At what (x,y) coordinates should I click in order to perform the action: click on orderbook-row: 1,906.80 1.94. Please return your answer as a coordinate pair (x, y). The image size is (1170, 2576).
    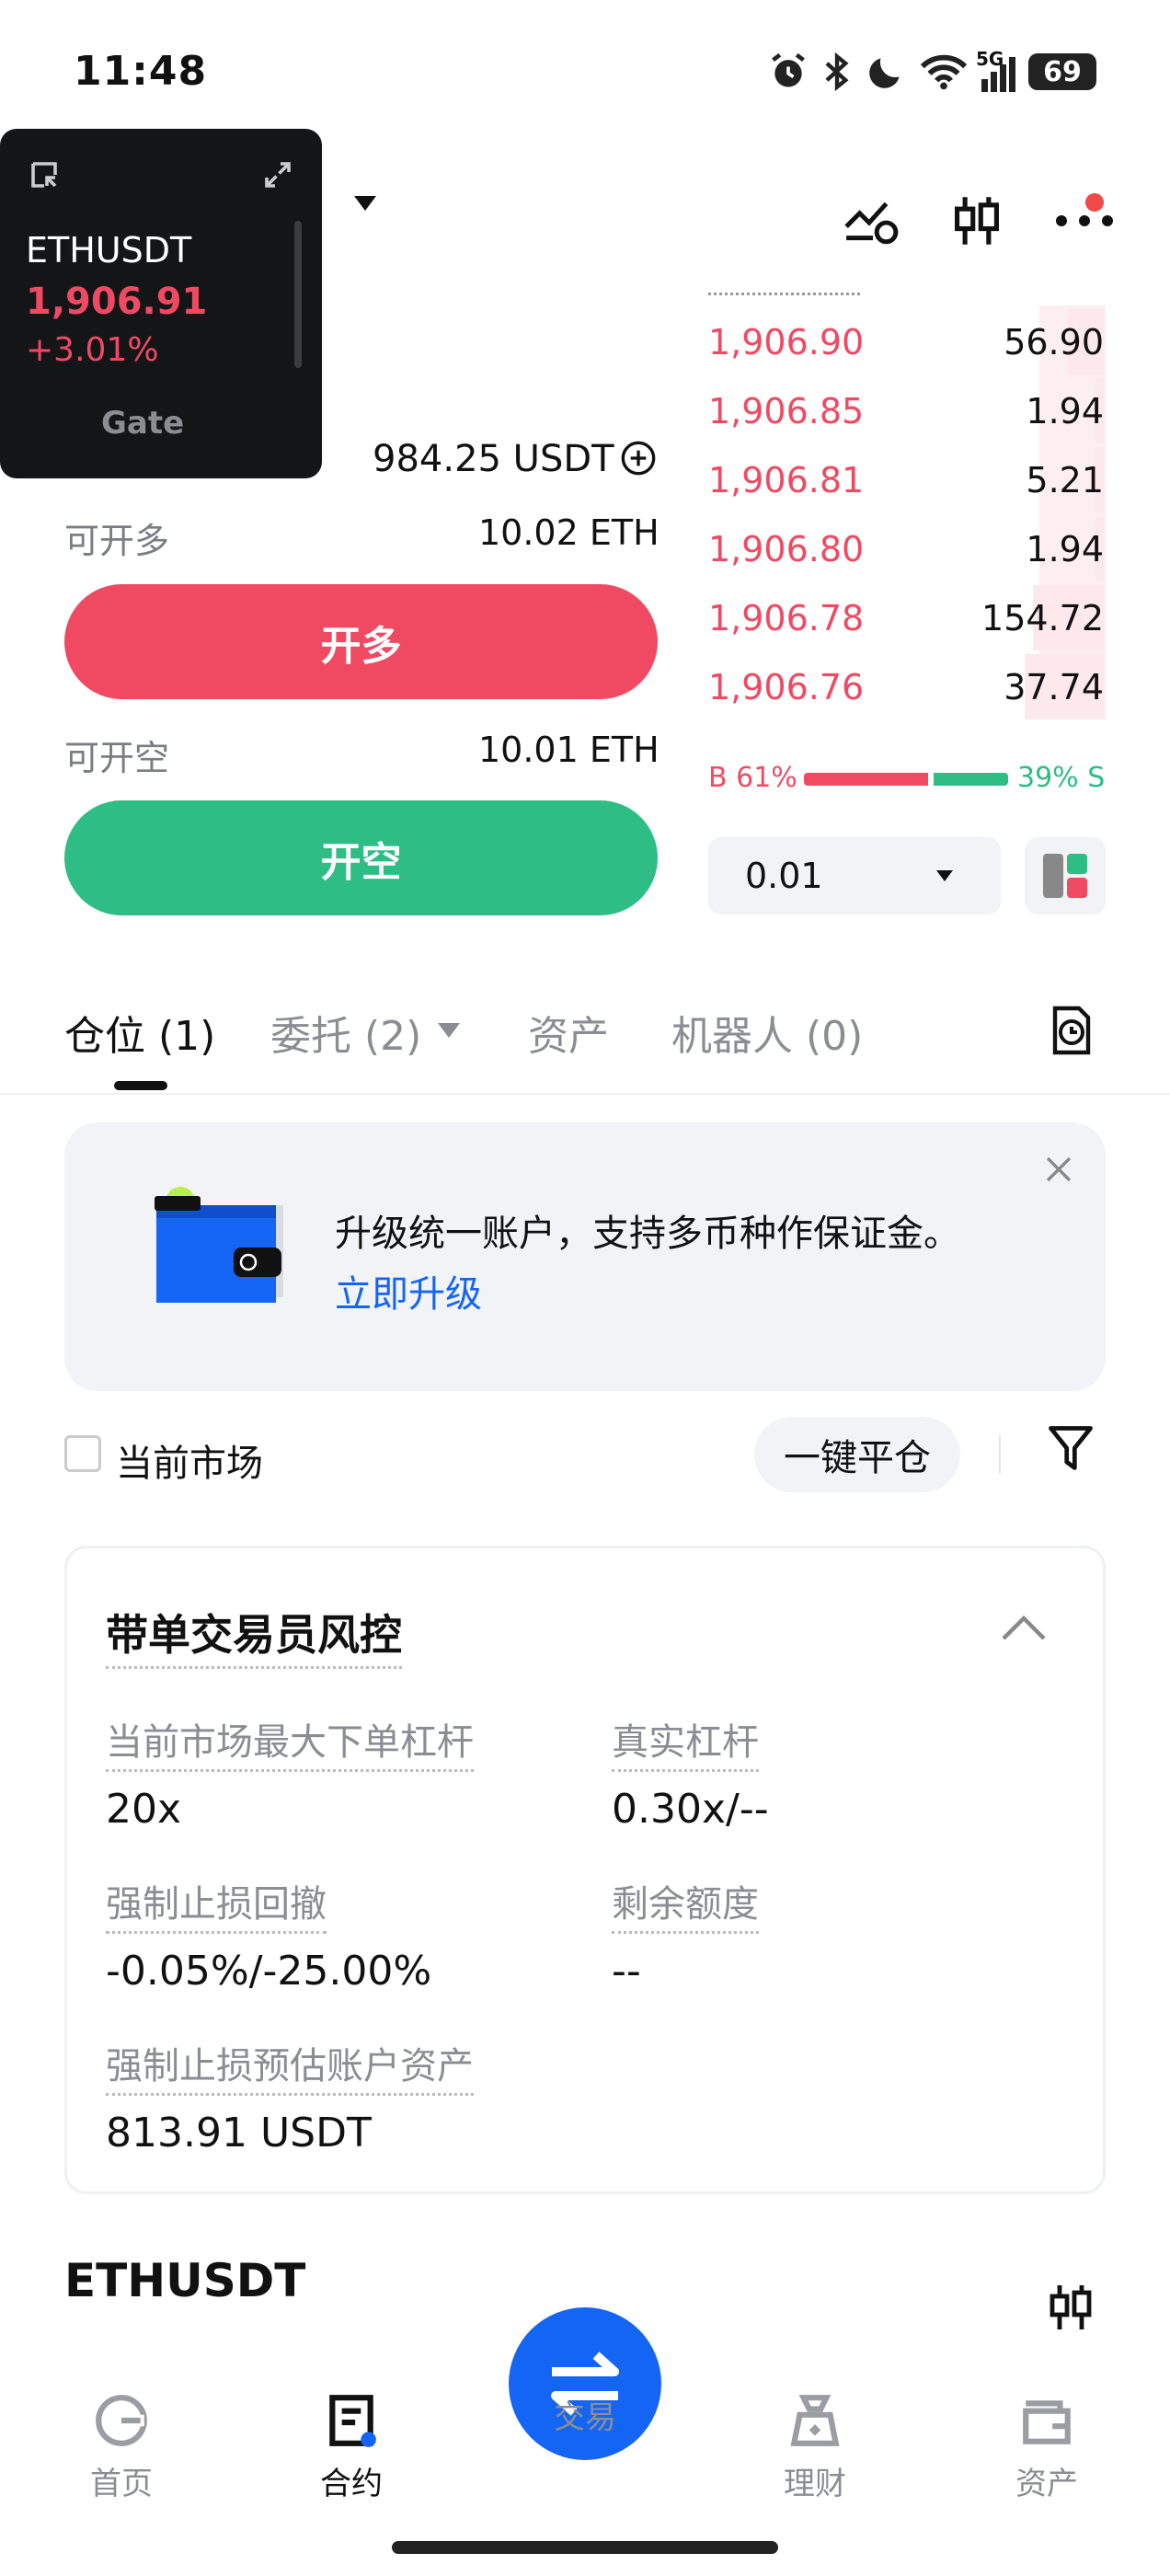
    Looking at the image, I should click on (906, 548).